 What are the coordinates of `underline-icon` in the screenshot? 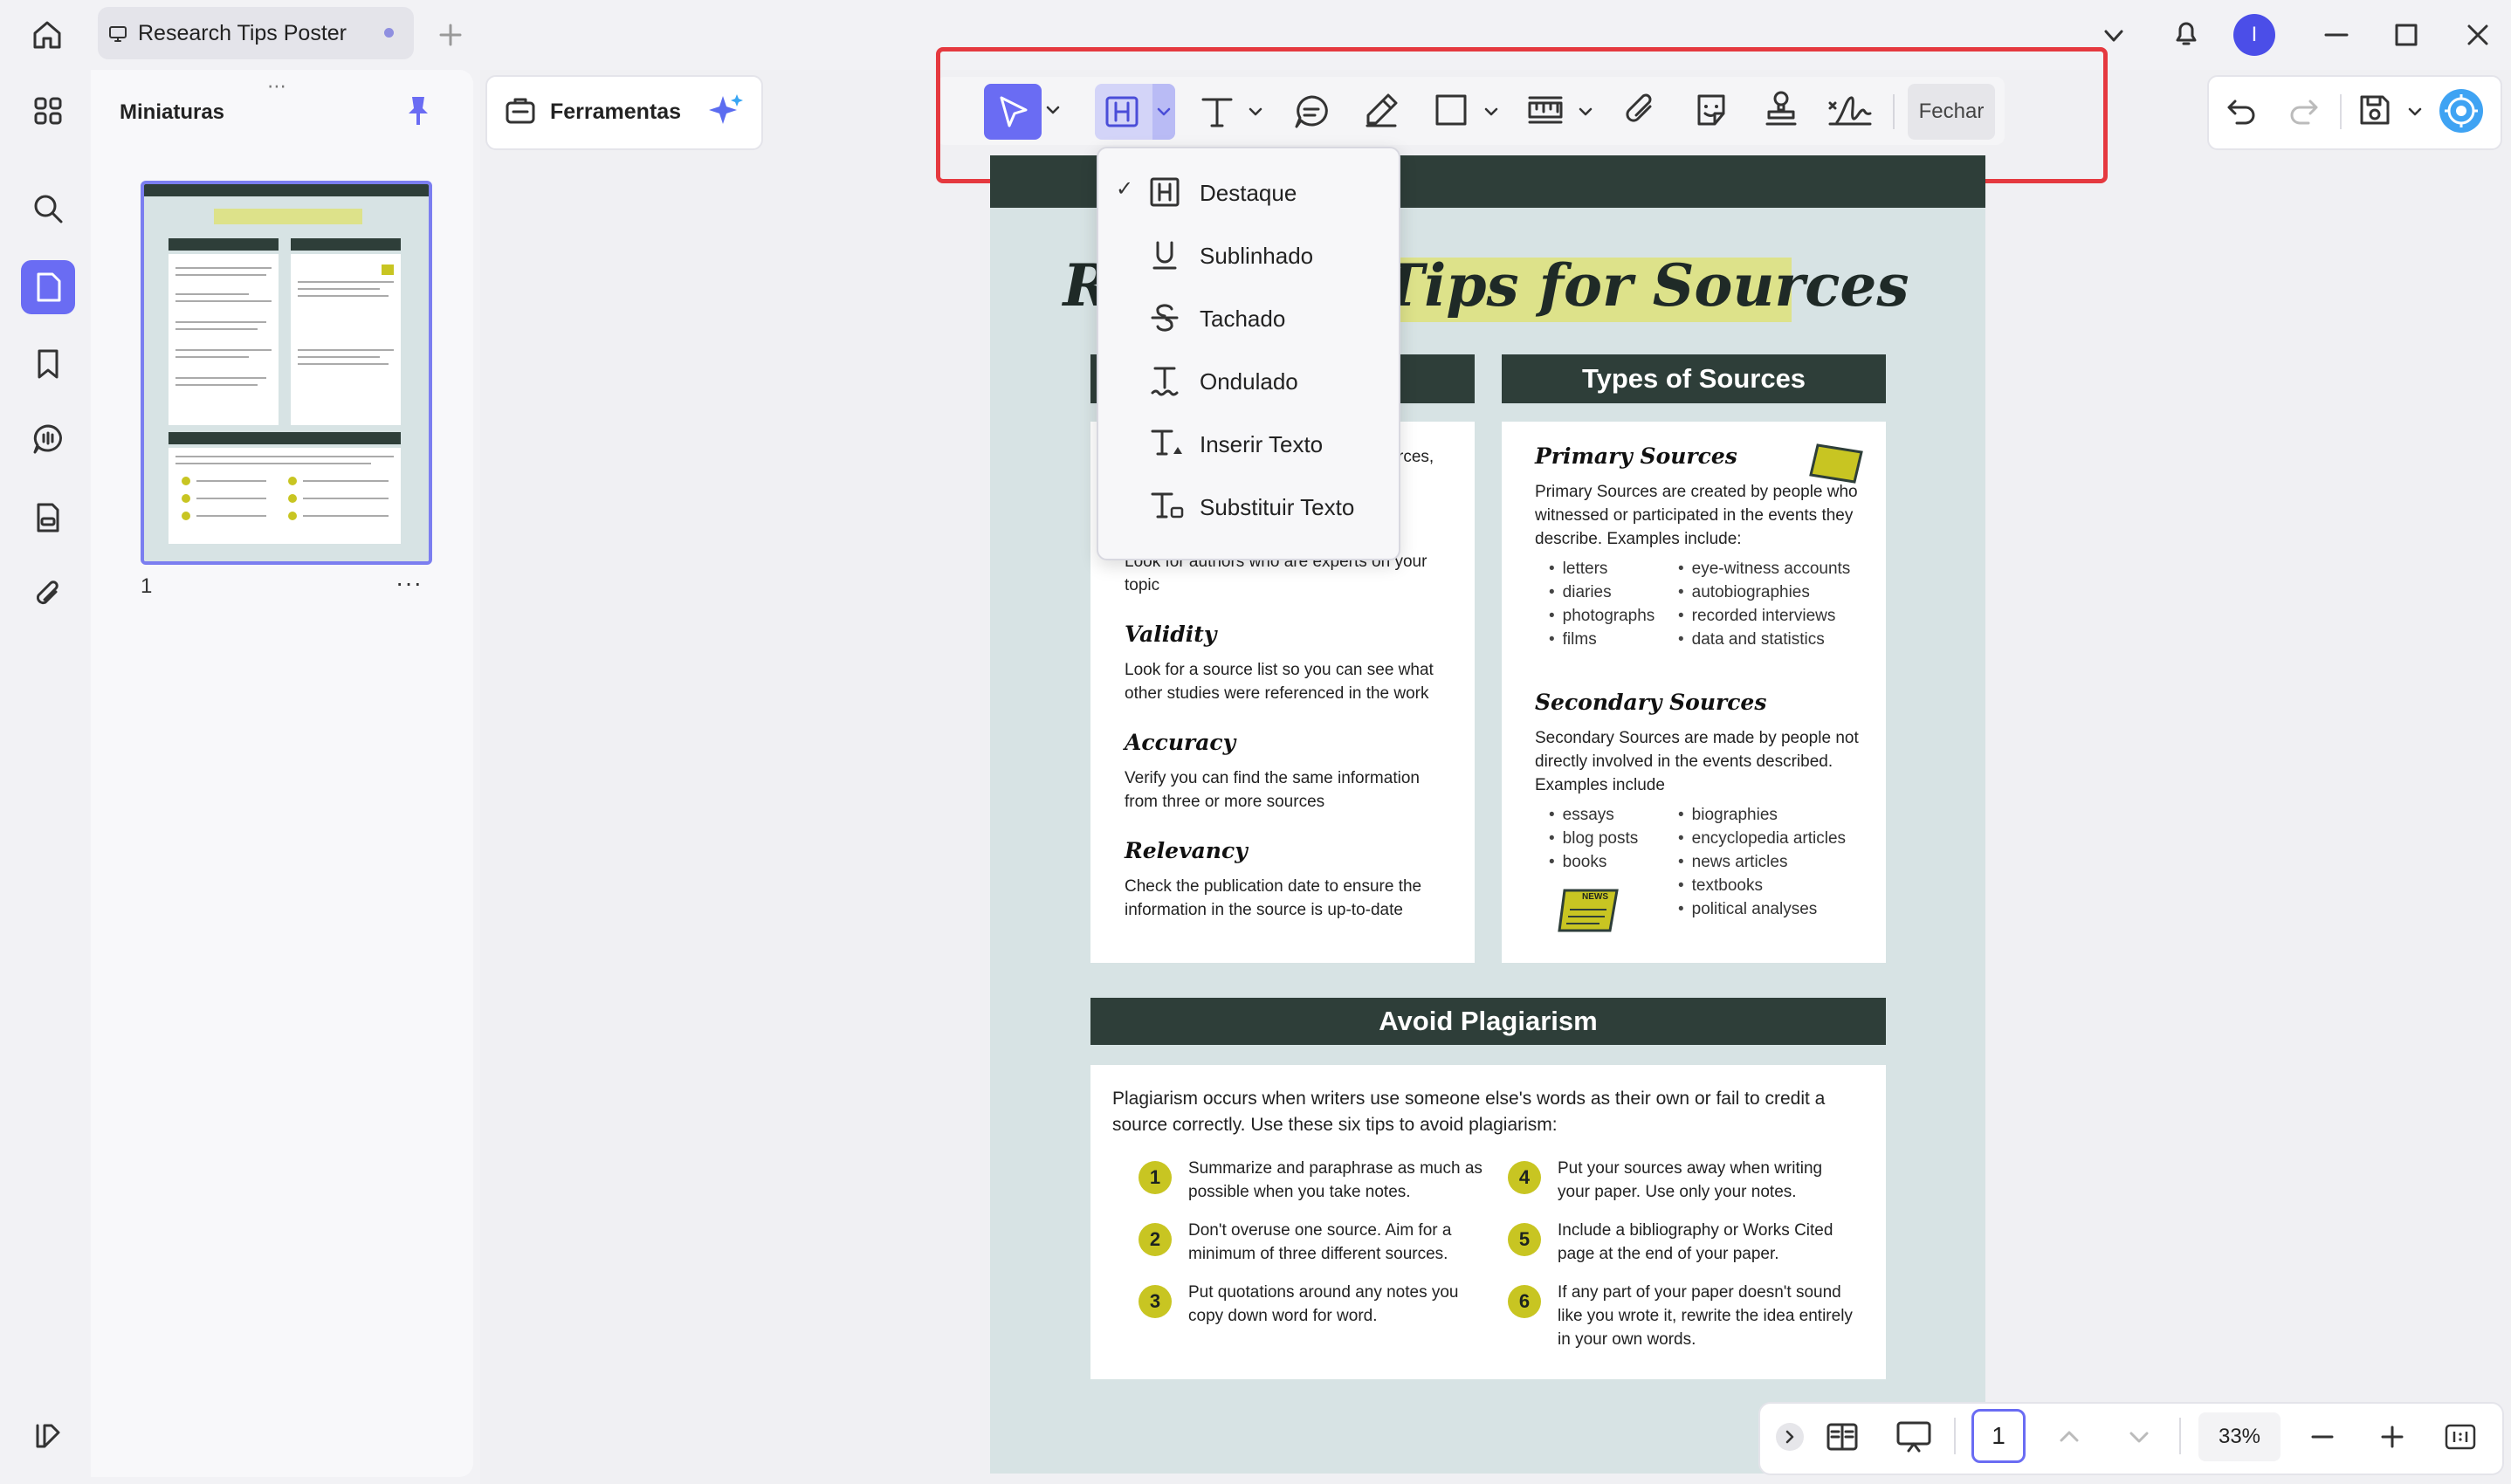 It's located at (1164, 255).